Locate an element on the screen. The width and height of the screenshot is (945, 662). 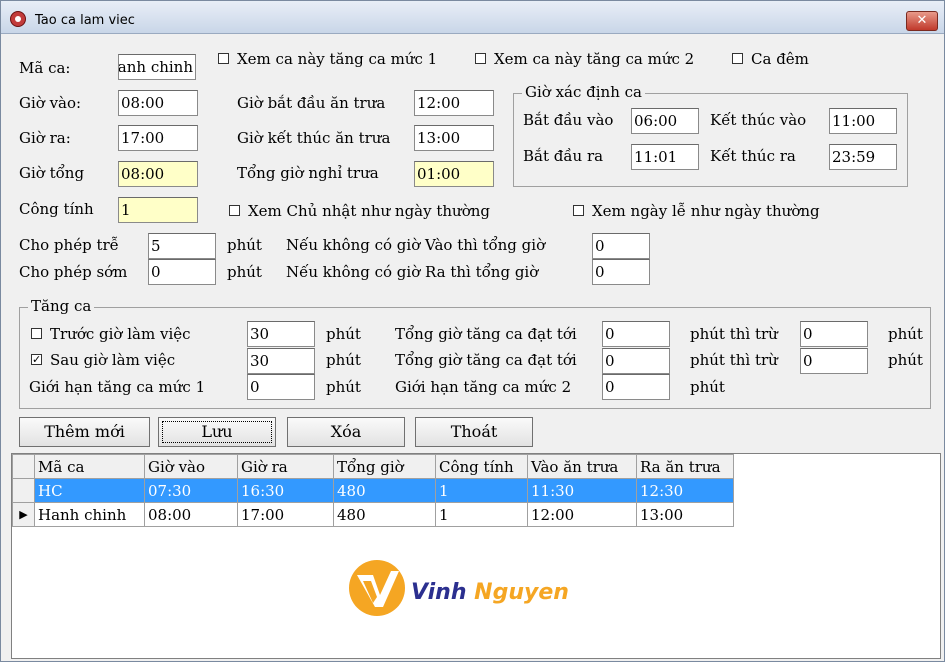
overtime2-checkbox: Xem ca này tăng ca mức 2 is located at coordinates (584, 59).